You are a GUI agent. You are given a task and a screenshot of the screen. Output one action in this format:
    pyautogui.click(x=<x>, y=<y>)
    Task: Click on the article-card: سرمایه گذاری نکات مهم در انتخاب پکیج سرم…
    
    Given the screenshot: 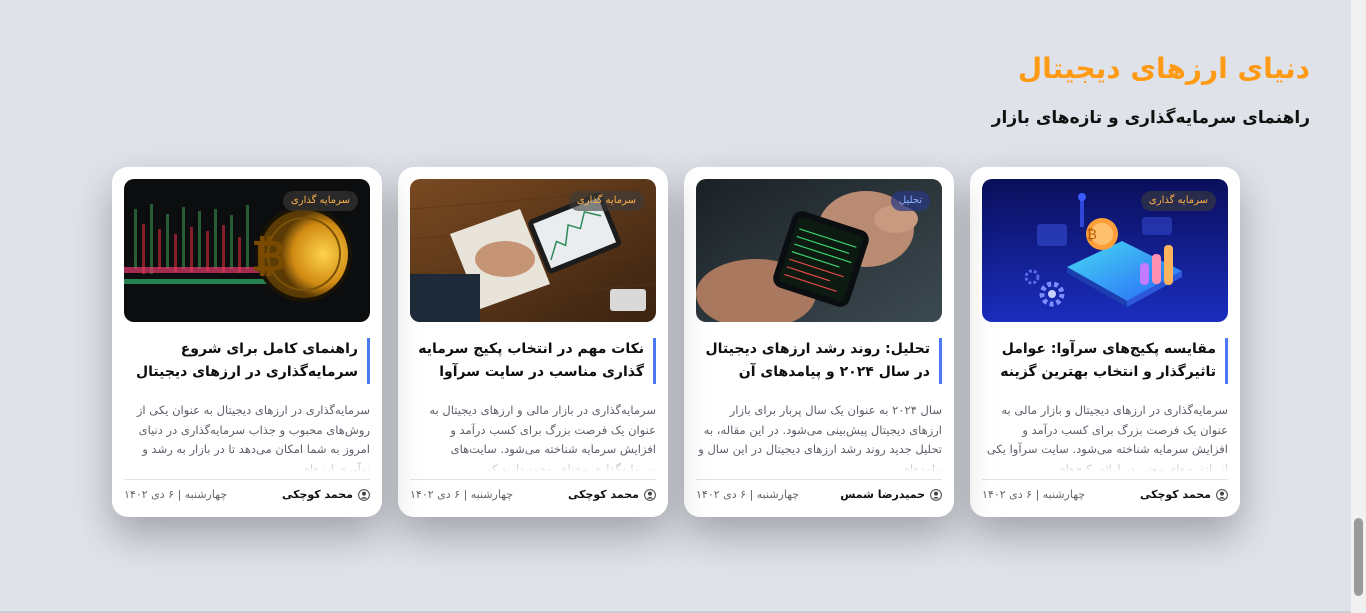 What is the action you would take?
    pyautogui.click(x=533, y=342)
    